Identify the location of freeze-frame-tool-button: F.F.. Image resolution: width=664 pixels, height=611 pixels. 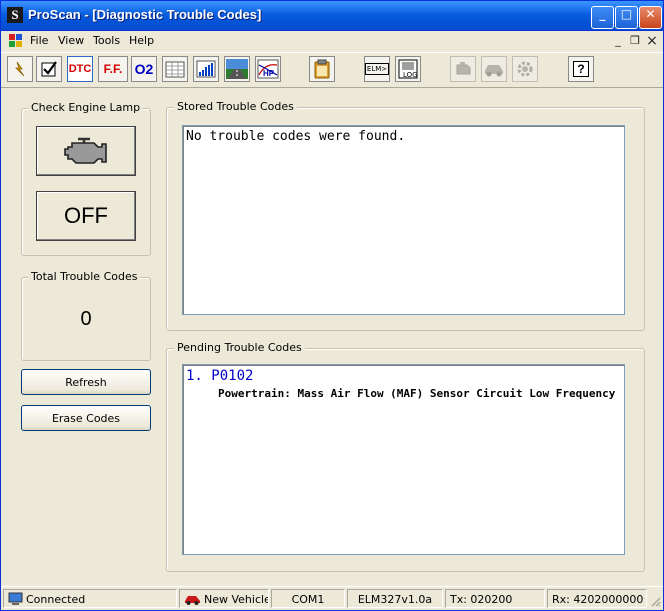
(113, 69).